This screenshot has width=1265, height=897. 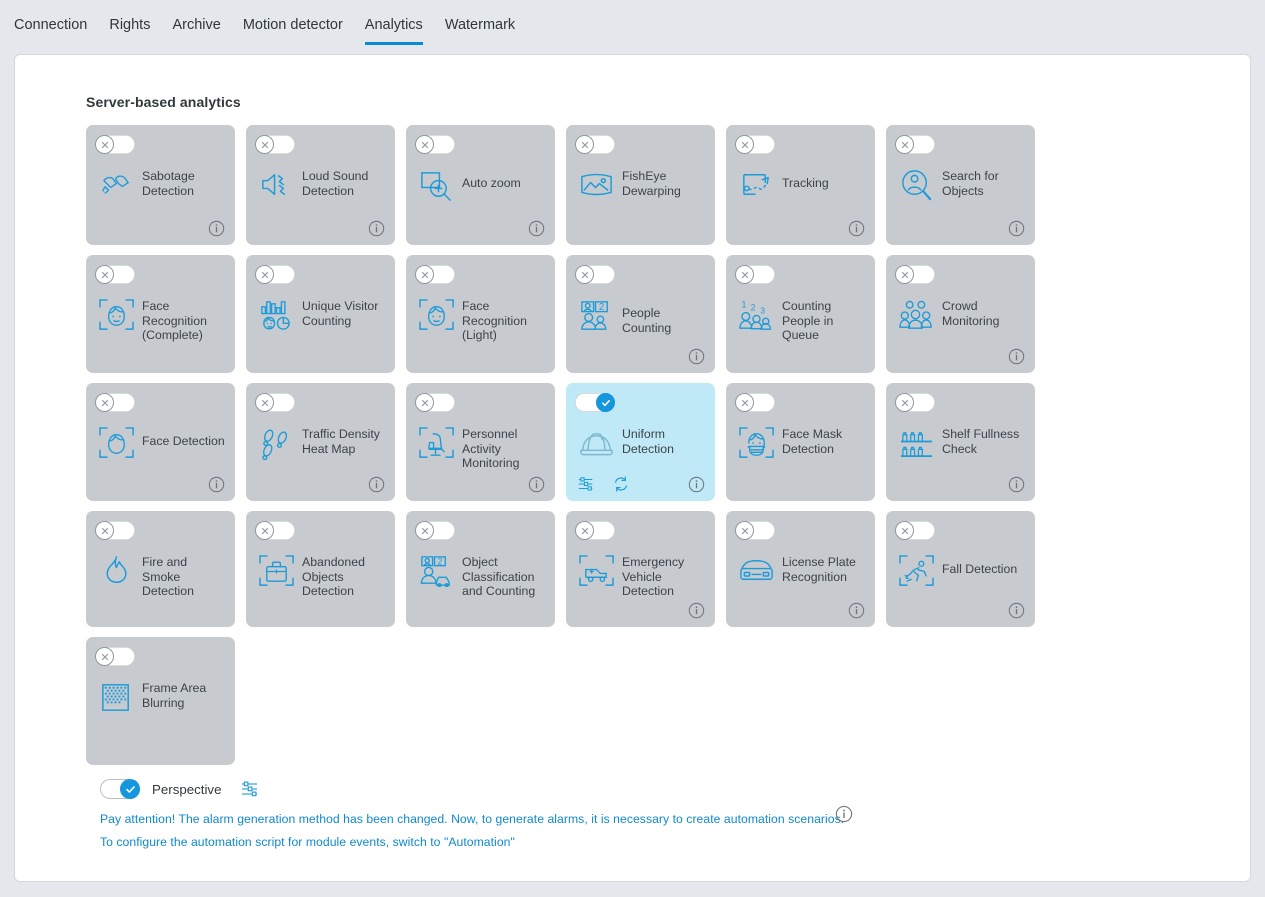 I want to click on ambulance-frame-icon, so click(x=596, y=571).